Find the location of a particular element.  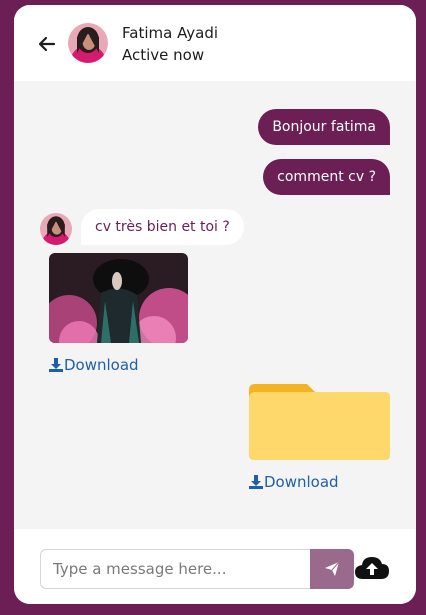

chat-header: Fatima Ayadi Active now is located at coordinates (215, 43).